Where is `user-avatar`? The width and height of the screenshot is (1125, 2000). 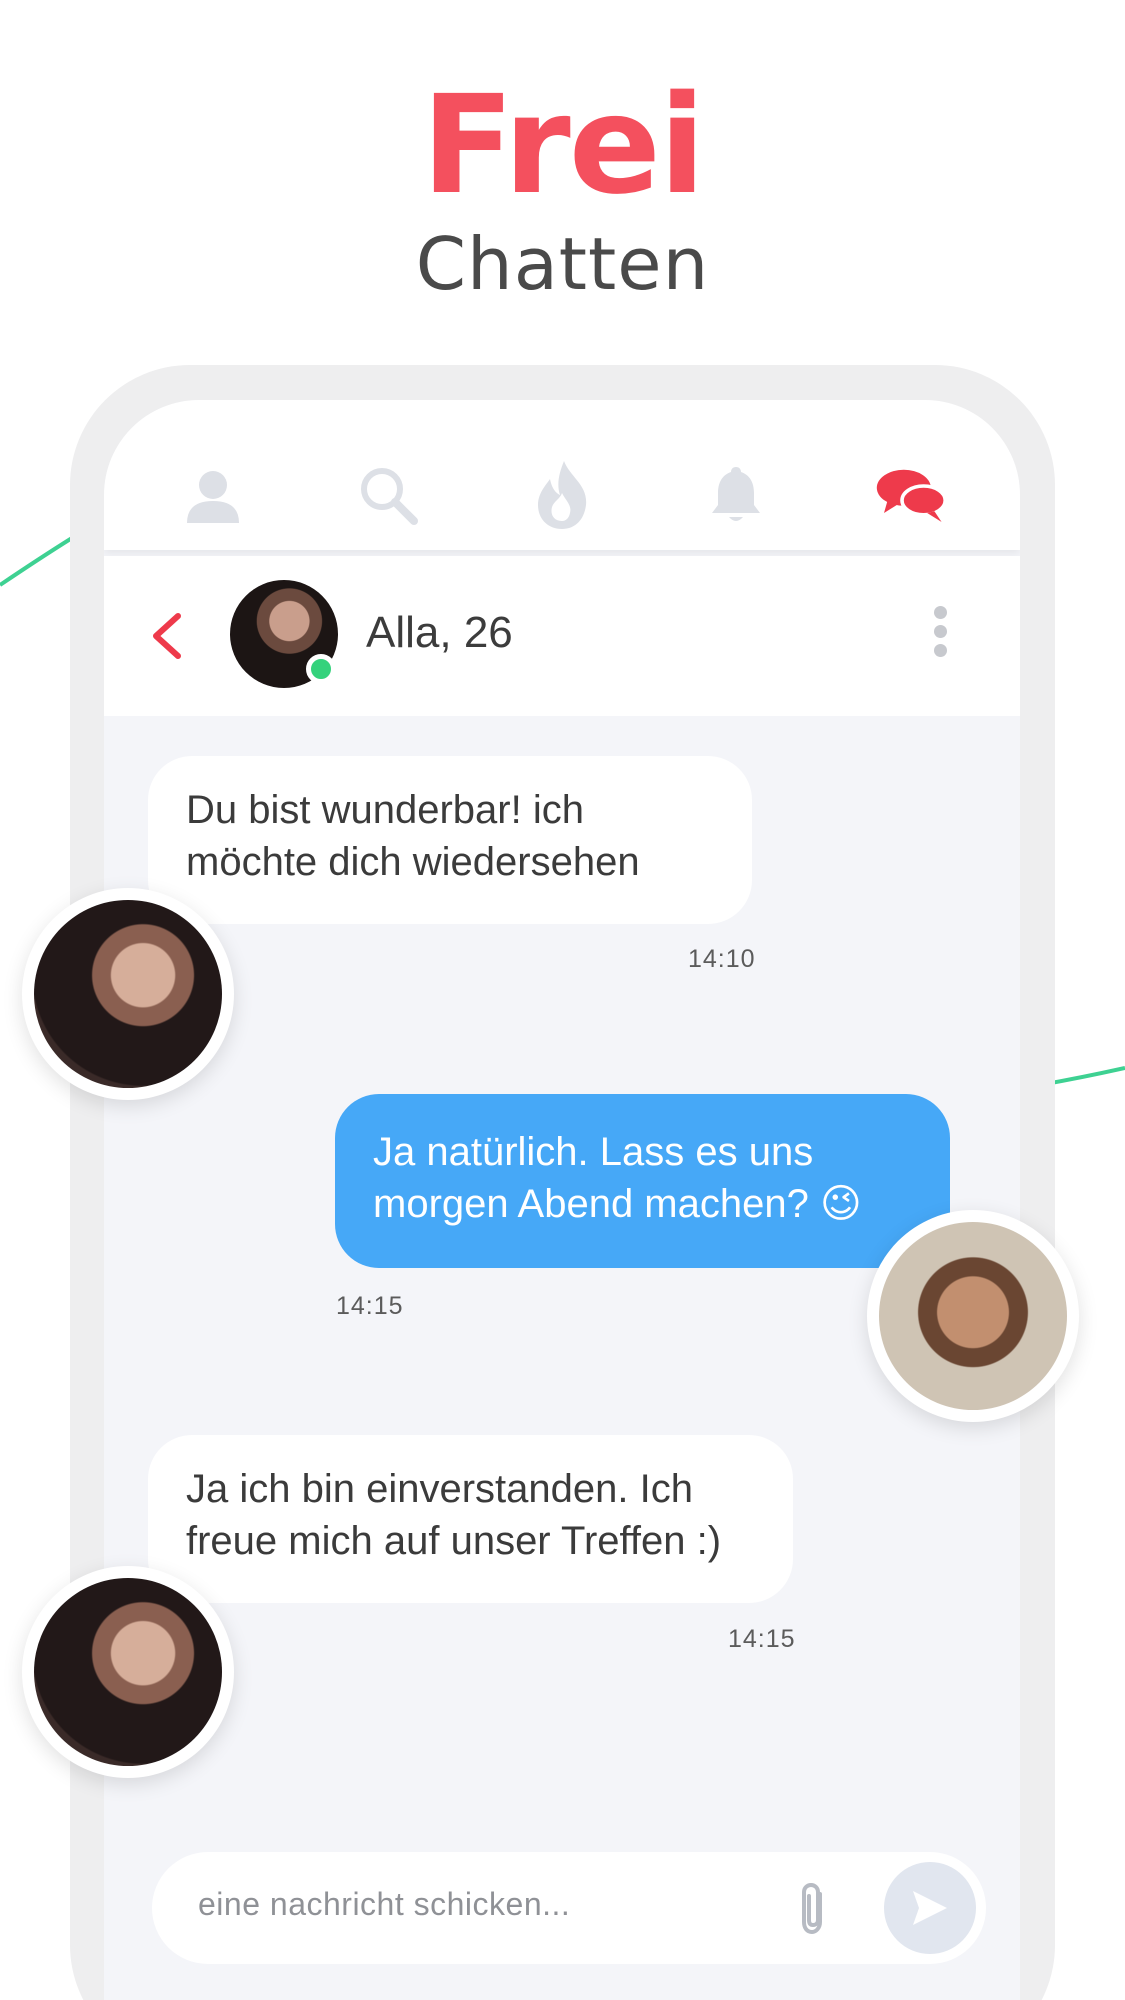 user-avatar is located at coordinates (973, 1316).